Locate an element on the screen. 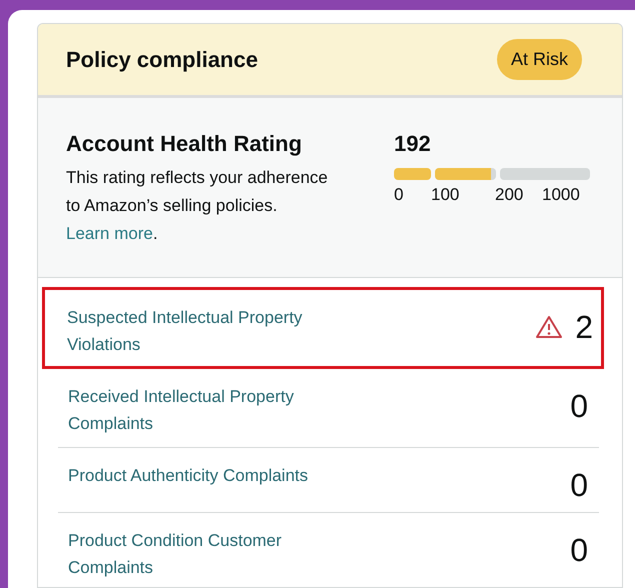  policy-link: Product Authenticity Complaints is located at coordinates (218, 475).